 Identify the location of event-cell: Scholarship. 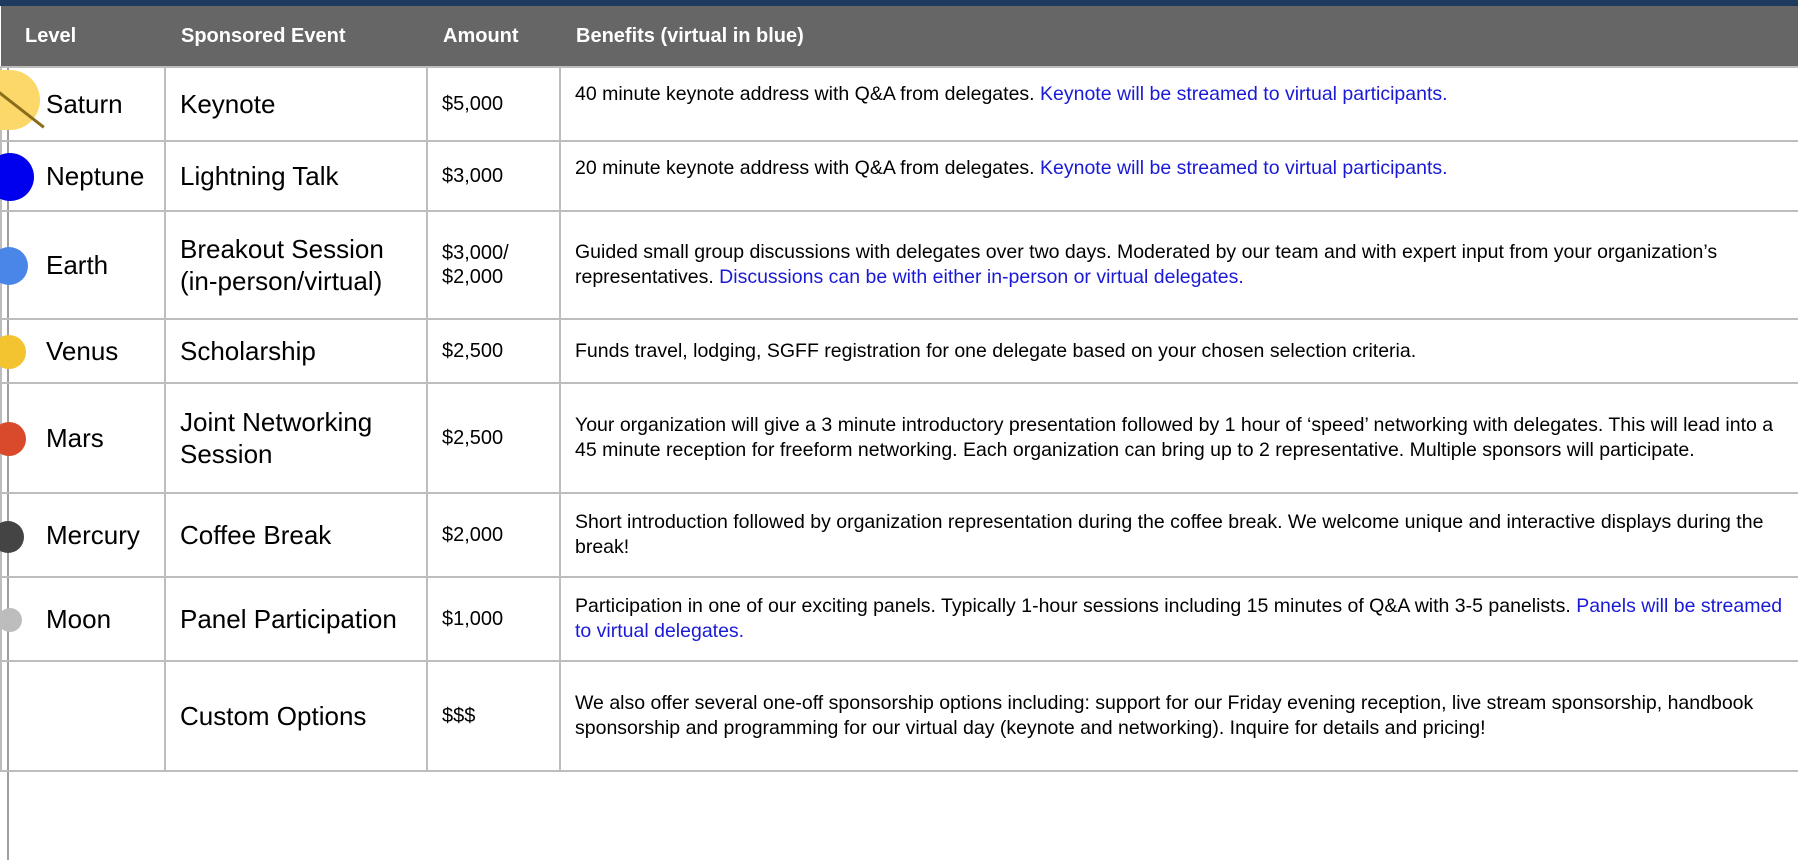
(296, 351).